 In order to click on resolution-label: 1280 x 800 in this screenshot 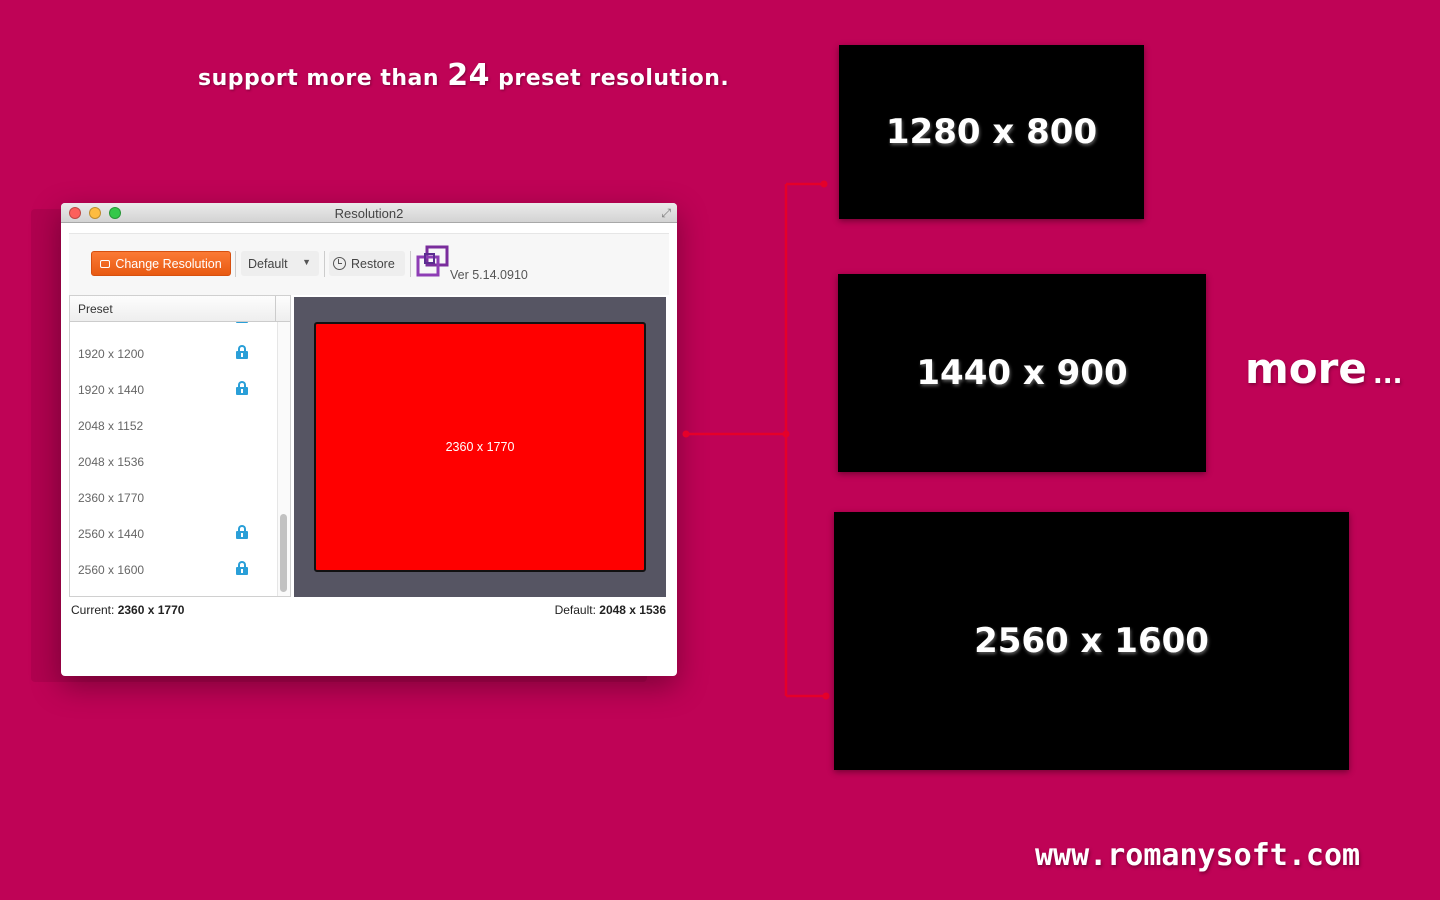, I will do `click(991, 132)`.